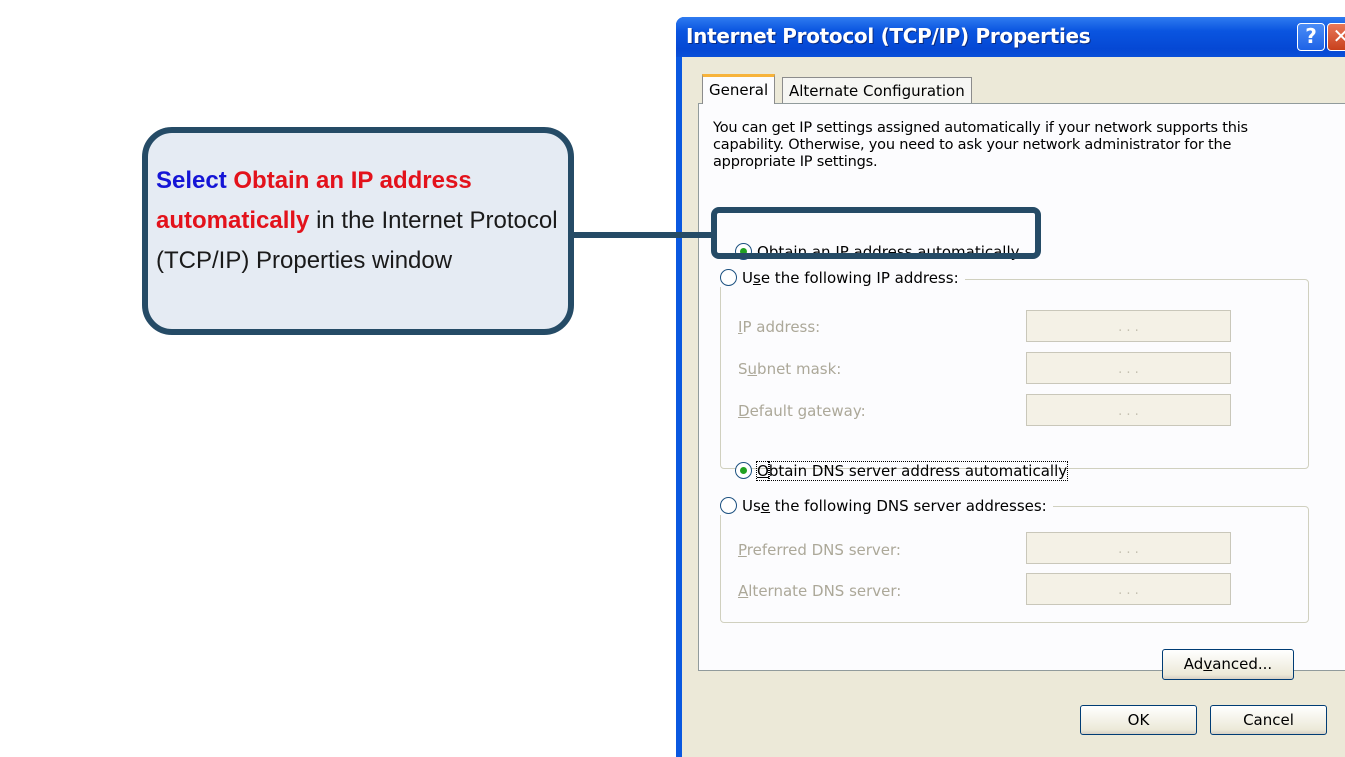  What do you see at coordinates (739, 89) in the screenshot?
I see `tab-general: General` at bounding box center [739, 89].